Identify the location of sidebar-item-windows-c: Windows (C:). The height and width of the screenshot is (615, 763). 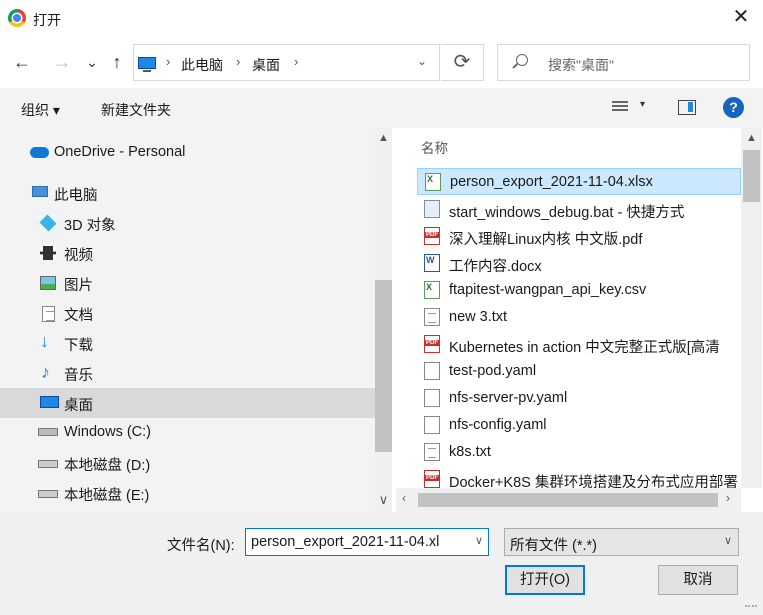
(187, 433).